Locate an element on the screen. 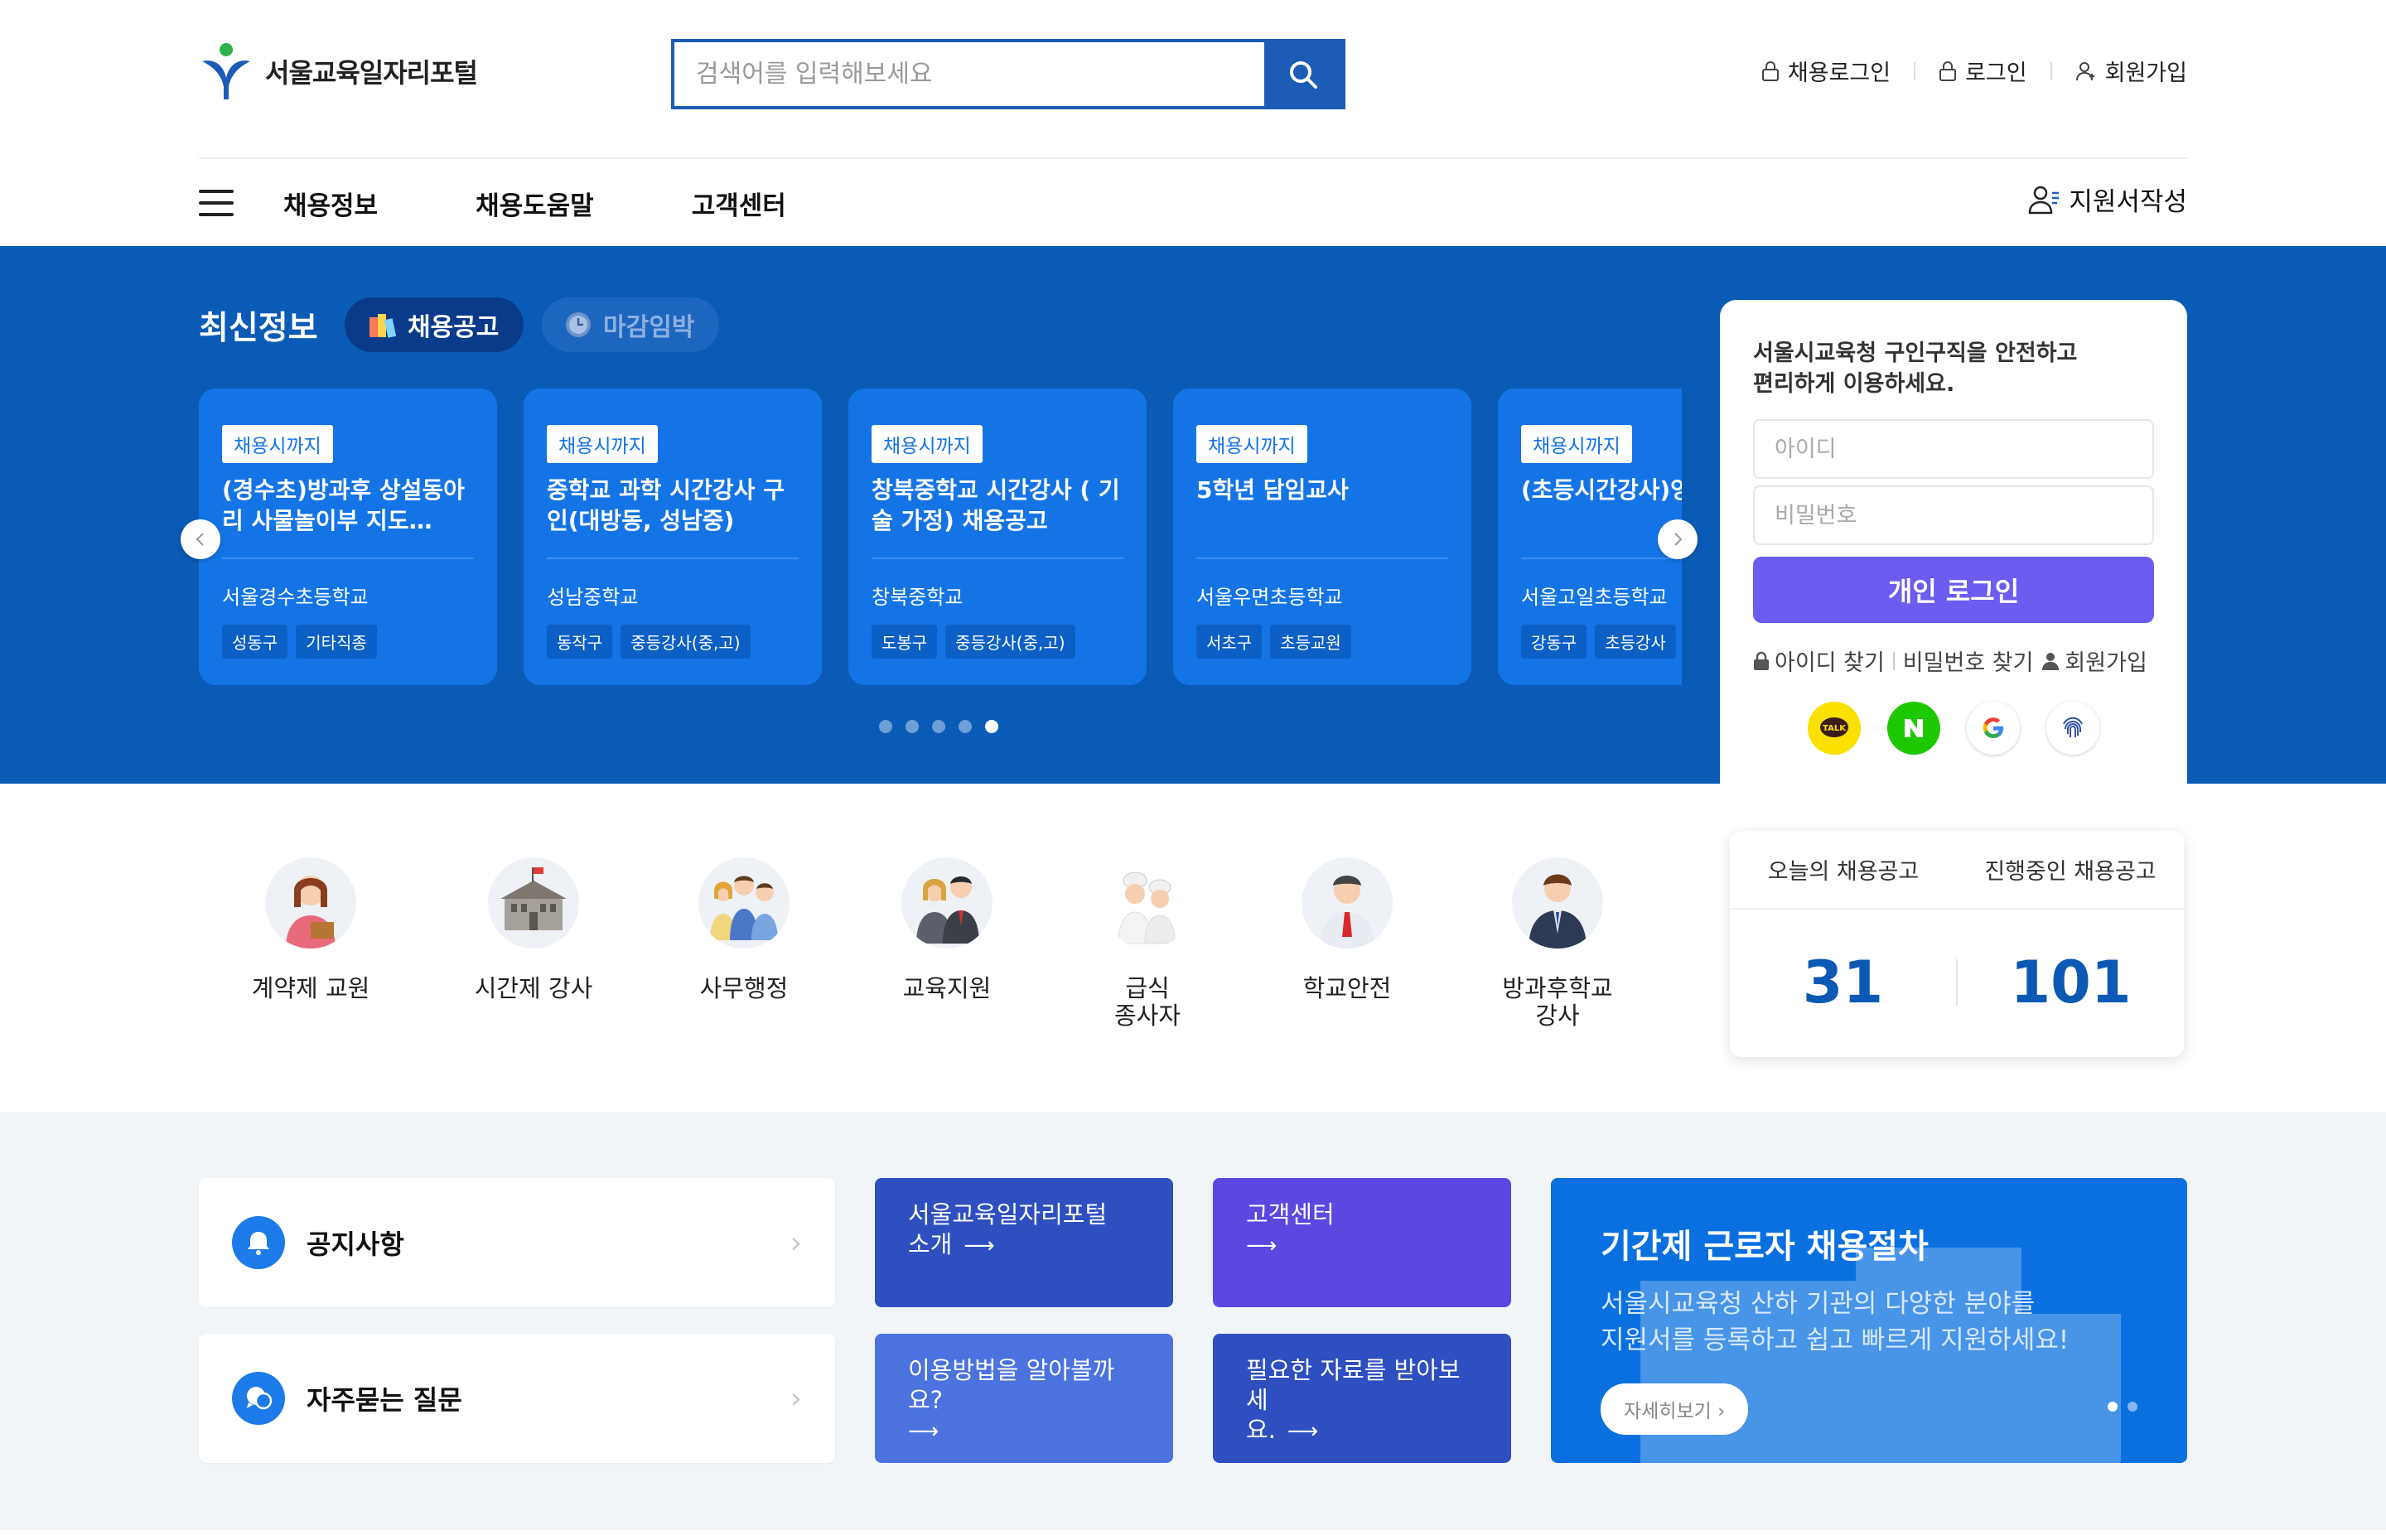 This screenshot has height=1540, width=2386. notice-link: 공지사항 › is located at coordinates (517, 1242).